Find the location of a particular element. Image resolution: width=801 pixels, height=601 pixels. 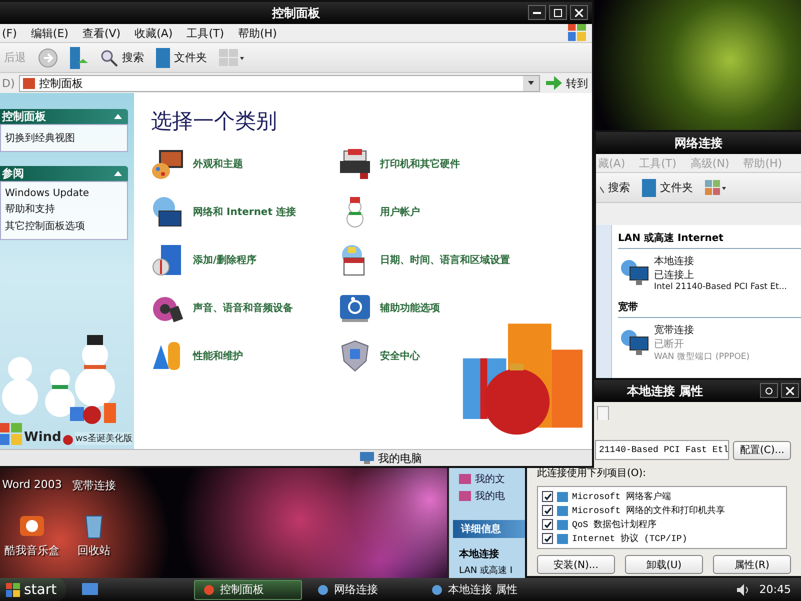

disconnected-monitor-icon is located at coordinates (635, 343).